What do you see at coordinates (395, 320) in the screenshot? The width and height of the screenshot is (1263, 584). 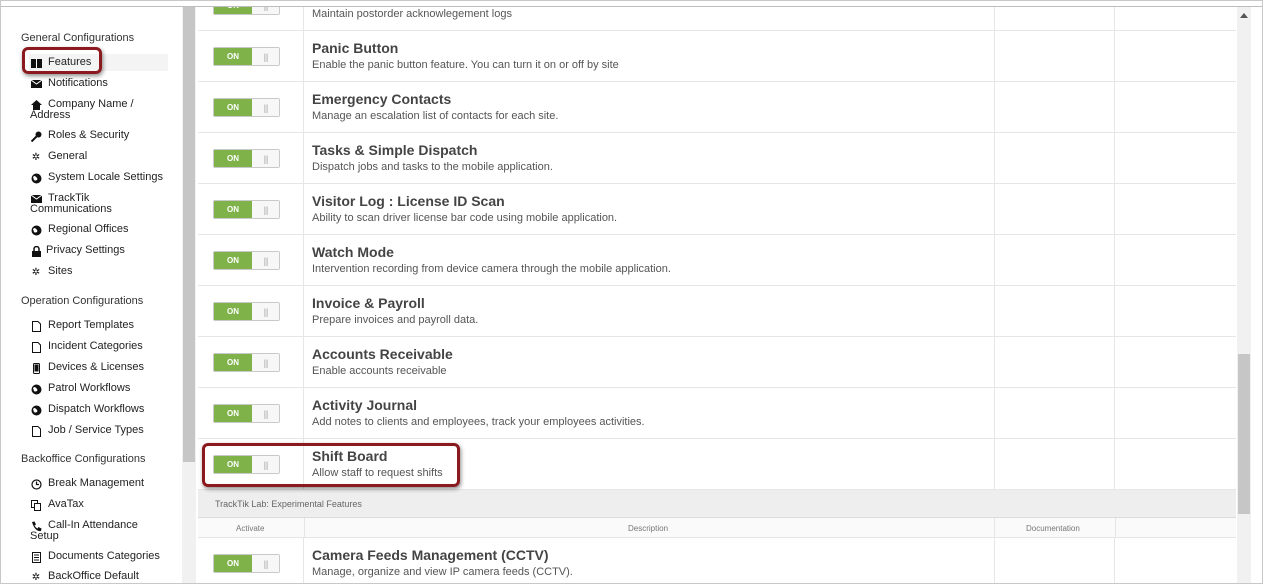 I see `feature-description: Prepare invoices and payroll data.` at bounding box center [395, 320].